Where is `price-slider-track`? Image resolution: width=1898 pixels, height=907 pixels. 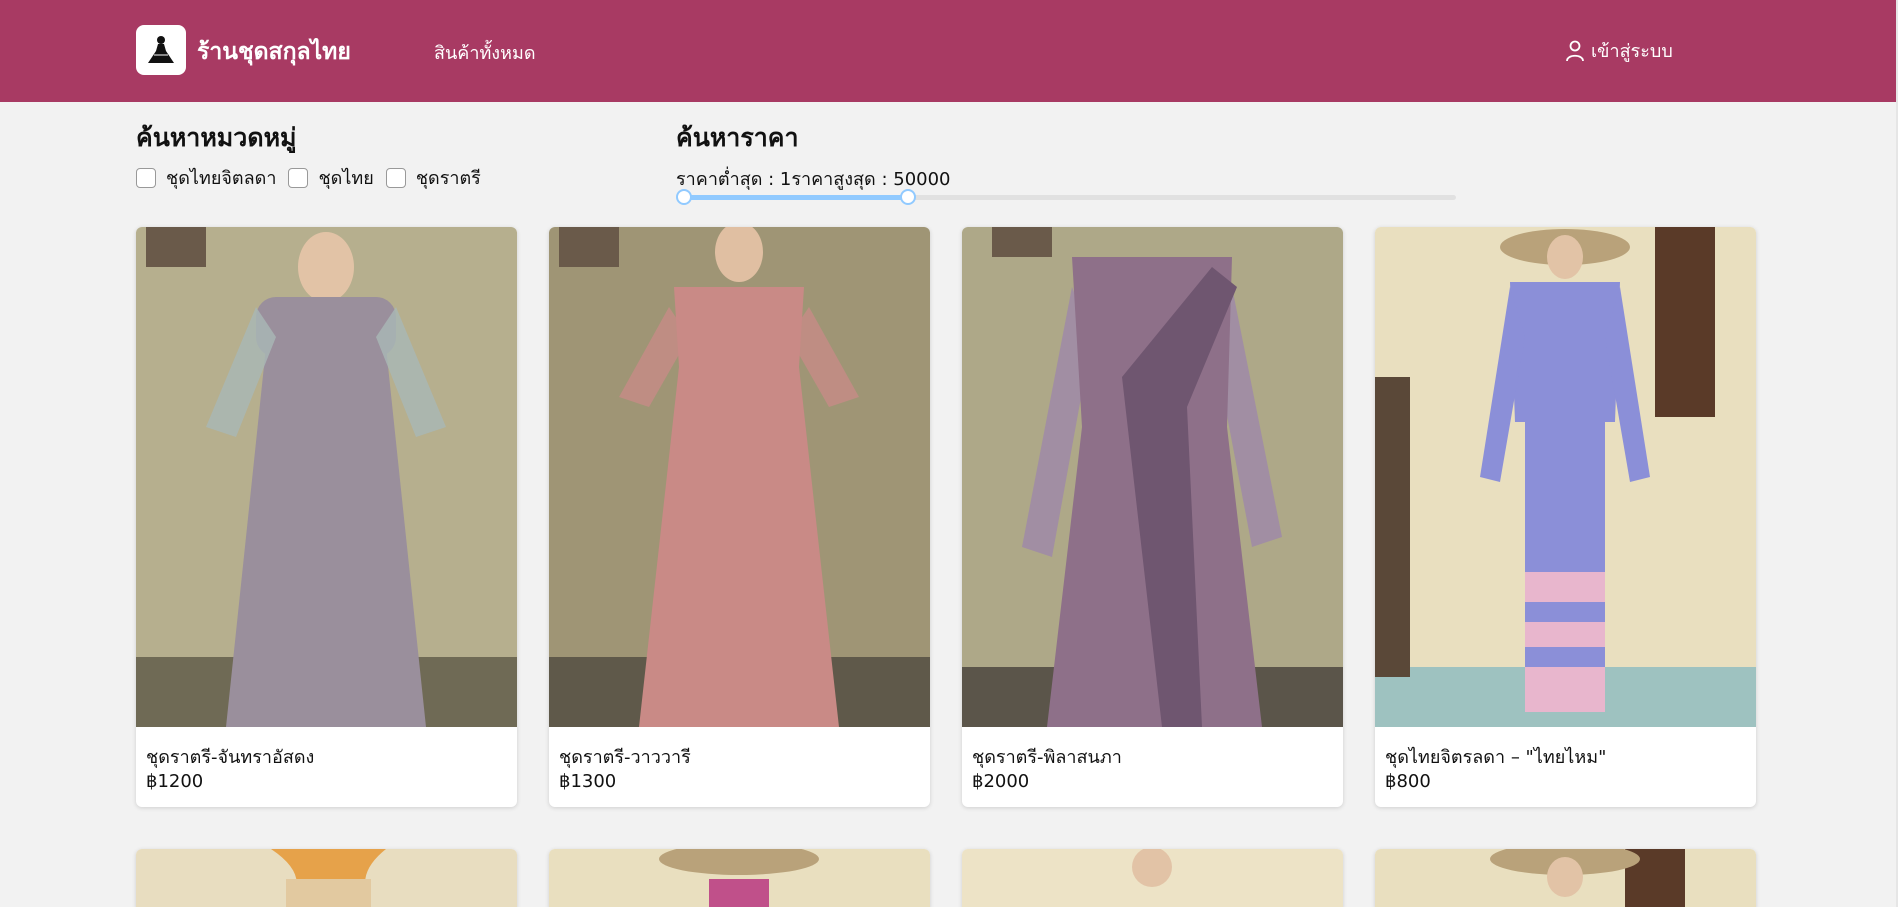
price-slider-track is located at coordinates (796, 197).